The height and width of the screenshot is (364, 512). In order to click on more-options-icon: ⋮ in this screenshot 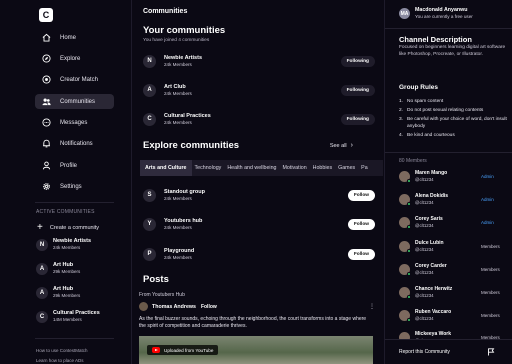, I will do `click(372, 306)`.